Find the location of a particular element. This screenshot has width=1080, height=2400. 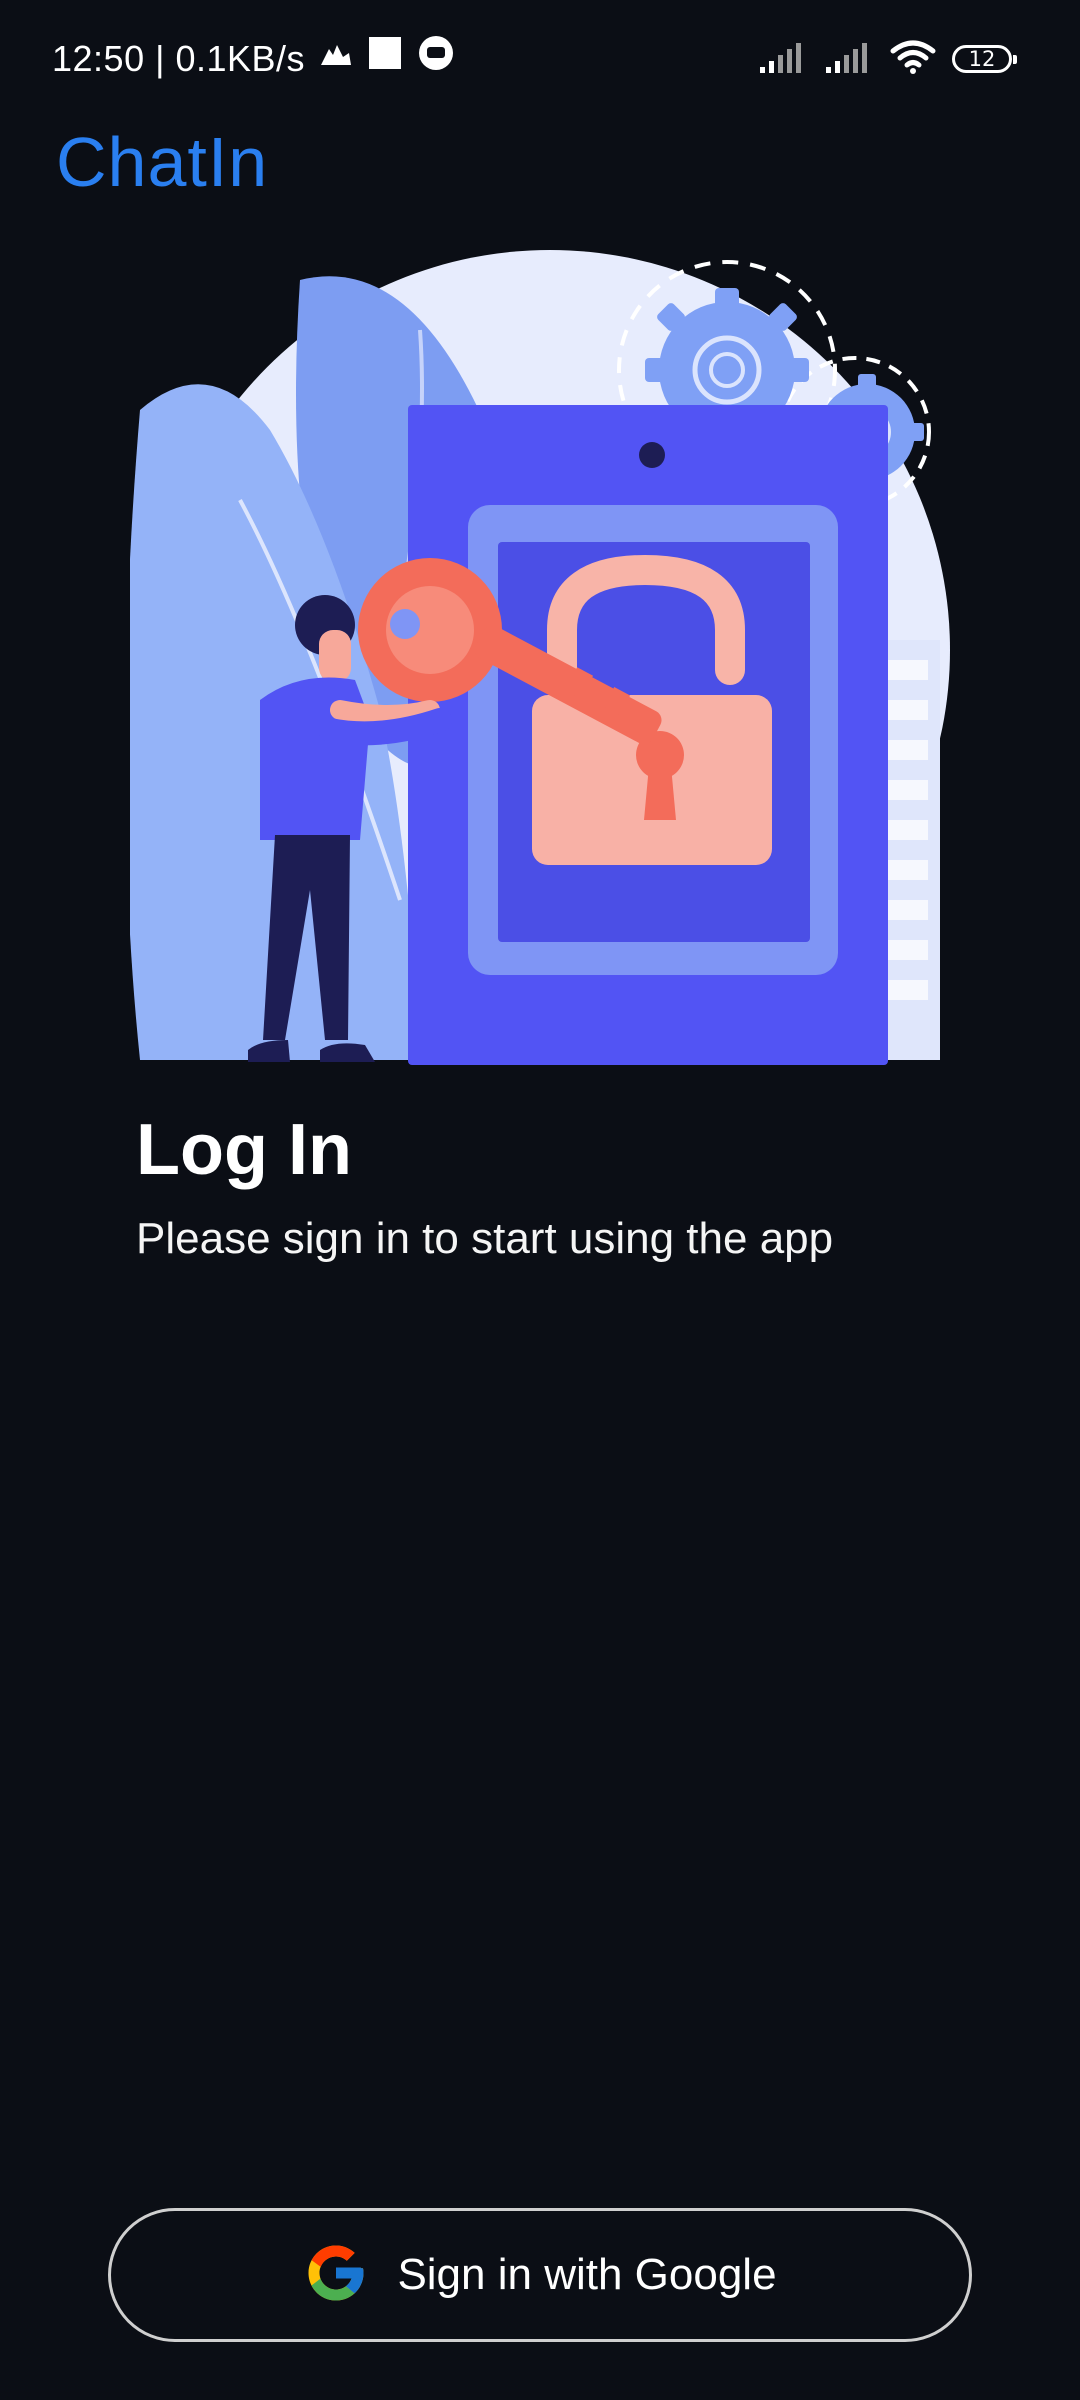

notification-square-icon is located at coordinates (385, 59).